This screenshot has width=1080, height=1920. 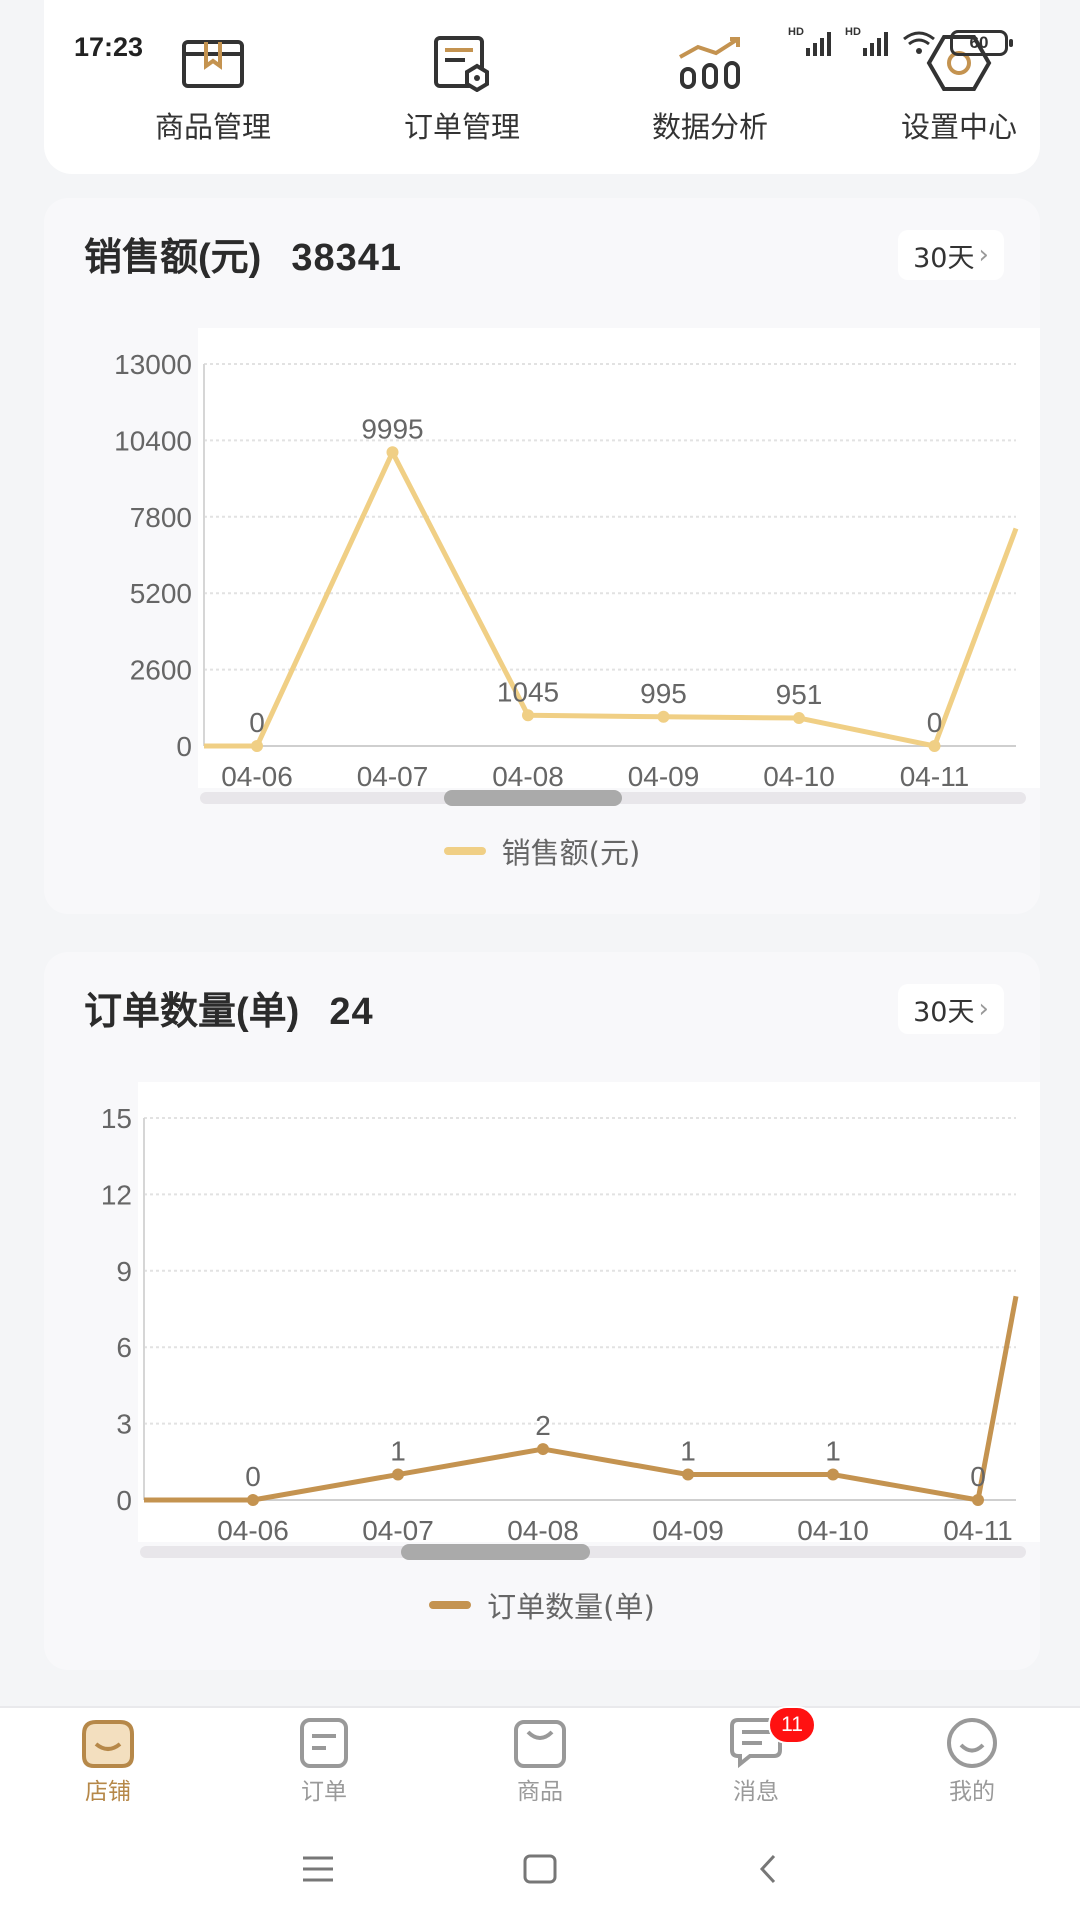 I want to click on tab-label: 订单, so click(x=324, y=1792).